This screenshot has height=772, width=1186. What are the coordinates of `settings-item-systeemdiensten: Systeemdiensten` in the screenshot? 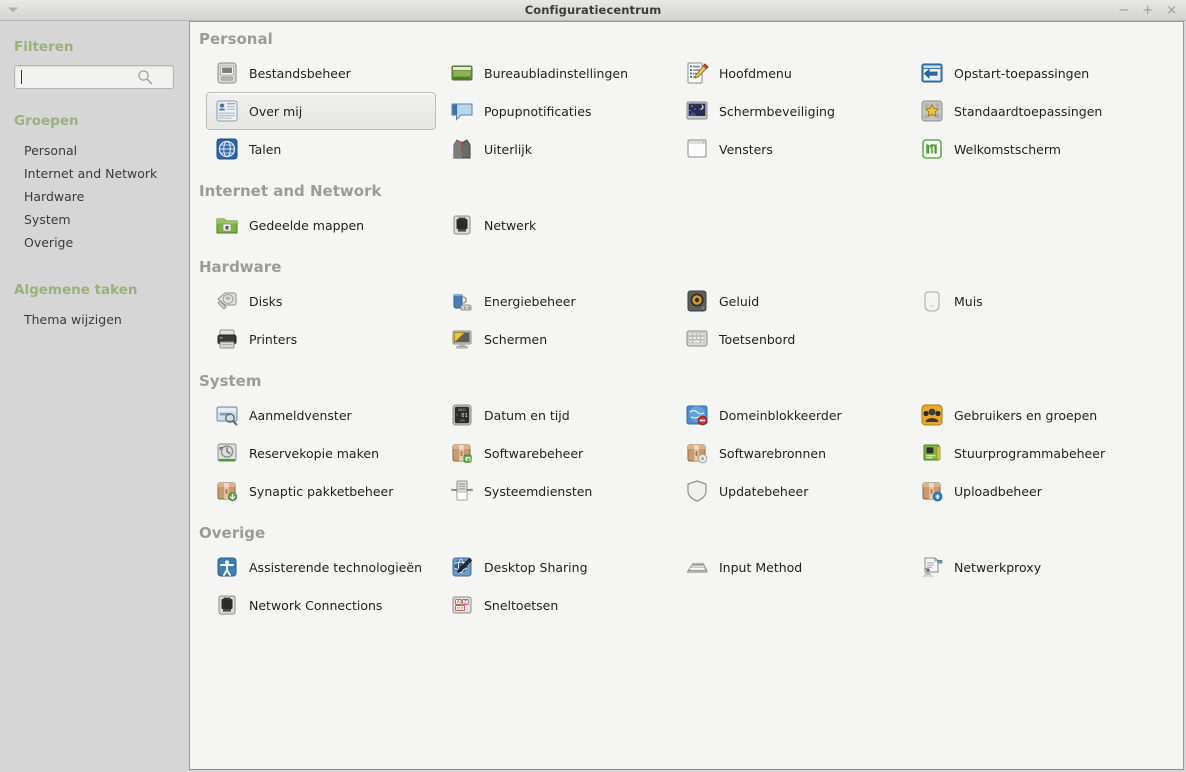 It's located at (558, 491).